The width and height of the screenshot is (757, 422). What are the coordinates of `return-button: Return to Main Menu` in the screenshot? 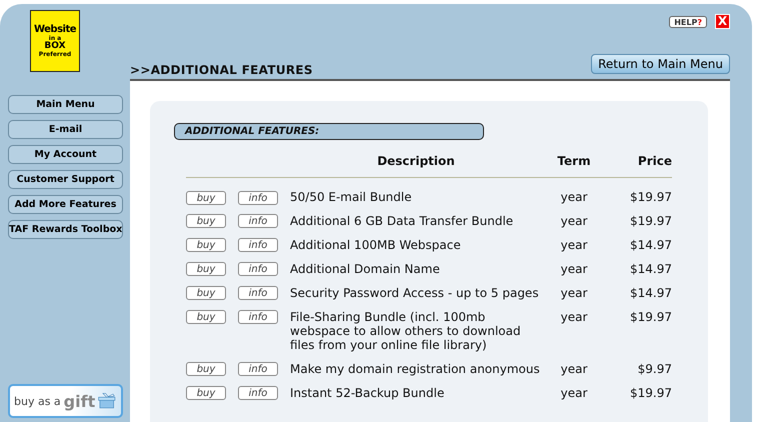 It's located at (660, 64).